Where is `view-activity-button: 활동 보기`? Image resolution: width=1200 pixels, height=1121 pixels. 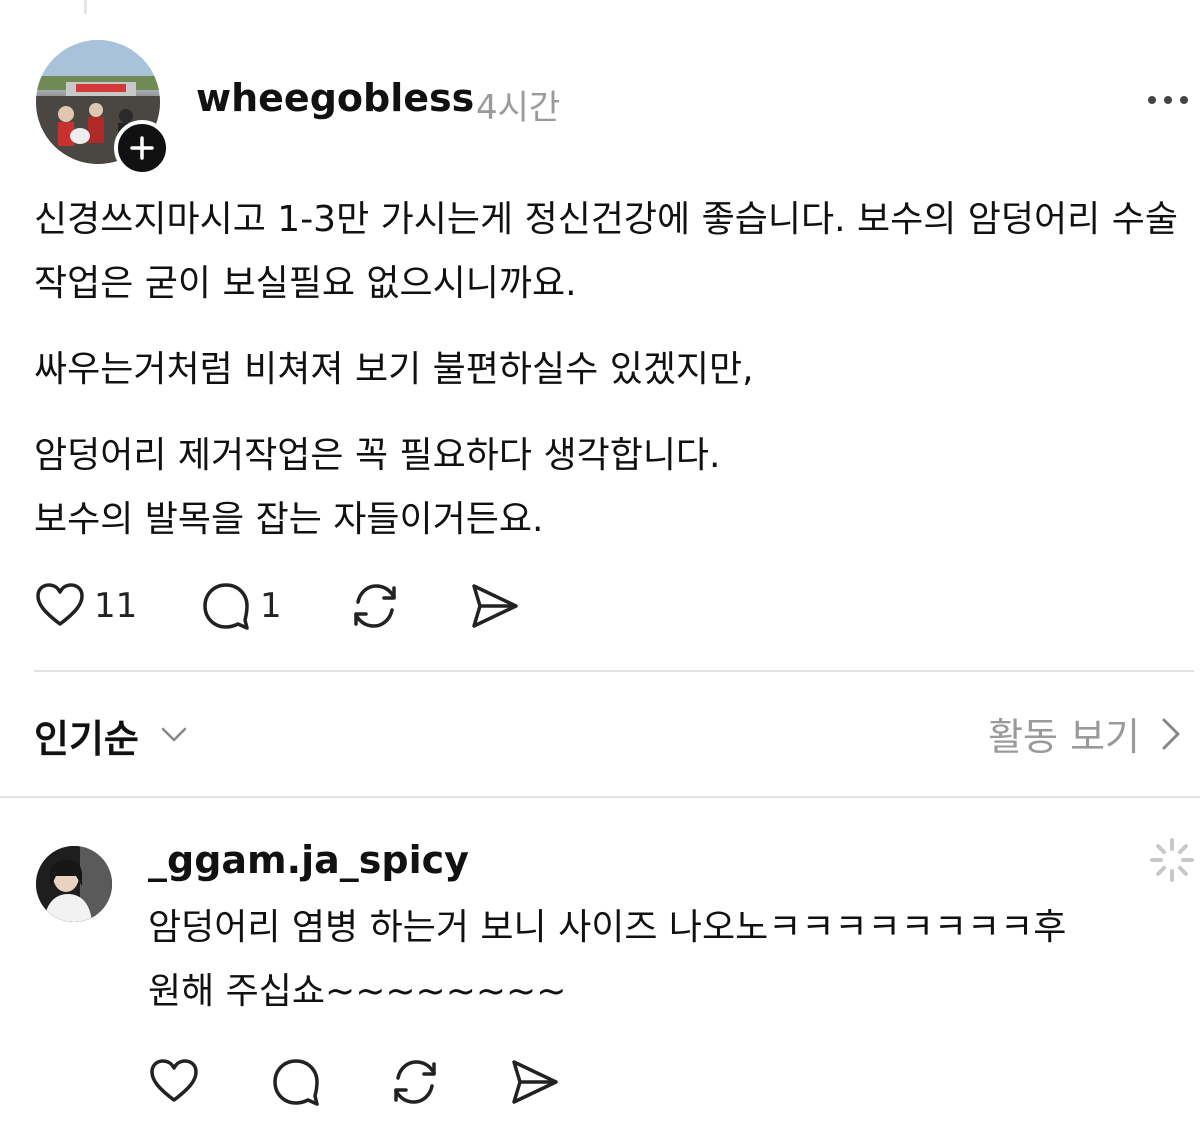
view-activity-button: 활동 보기 is located at coordinates (1087, 733).